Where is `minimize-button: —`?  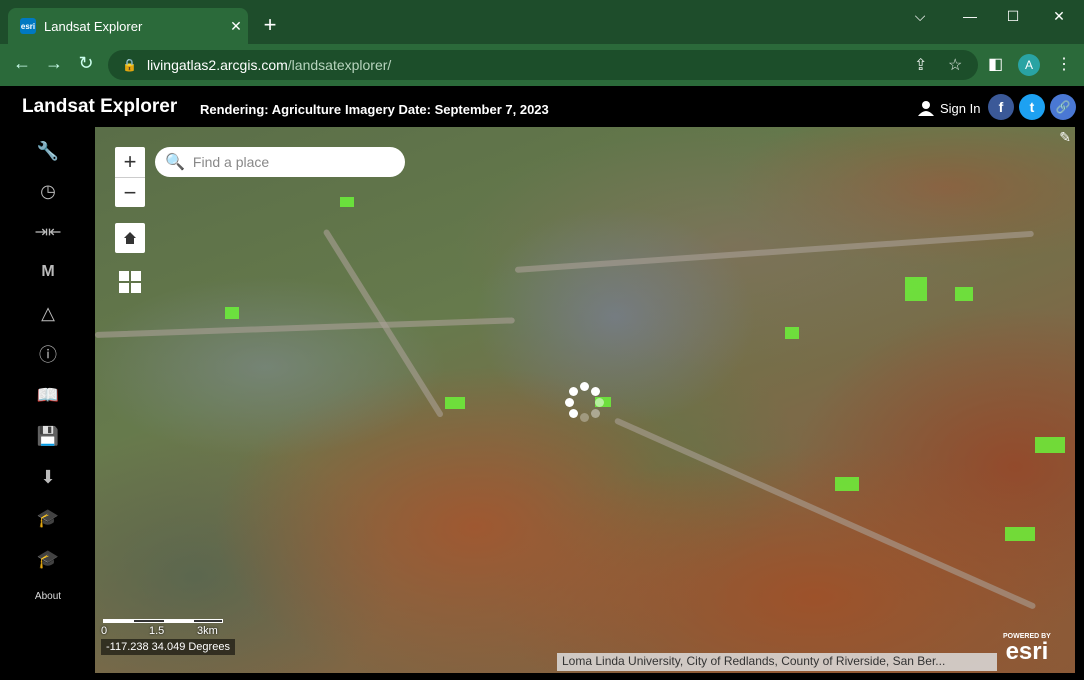 minimize-button: — is located at coordinates (970, 16).